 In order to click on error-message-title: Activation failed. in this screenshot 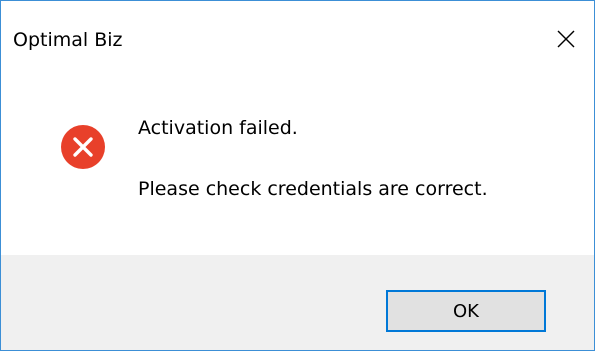, I will do `click(218, 128)`.